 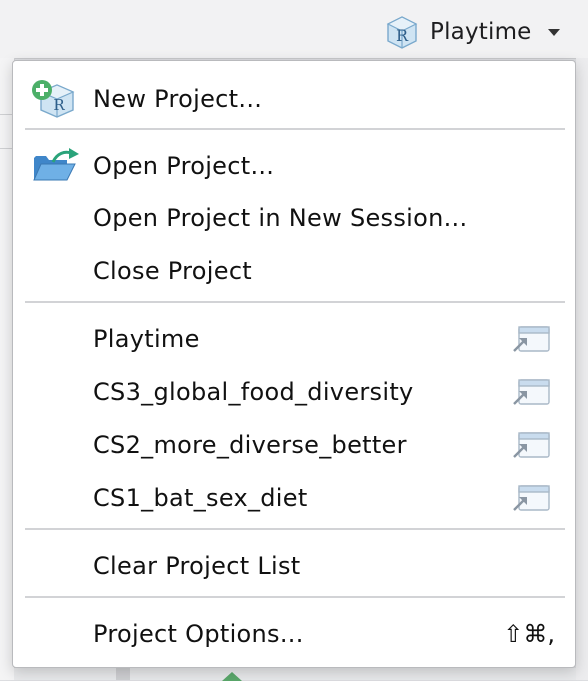 I want to click on r-project-cube-icon: R, so click(x=402, y=32).